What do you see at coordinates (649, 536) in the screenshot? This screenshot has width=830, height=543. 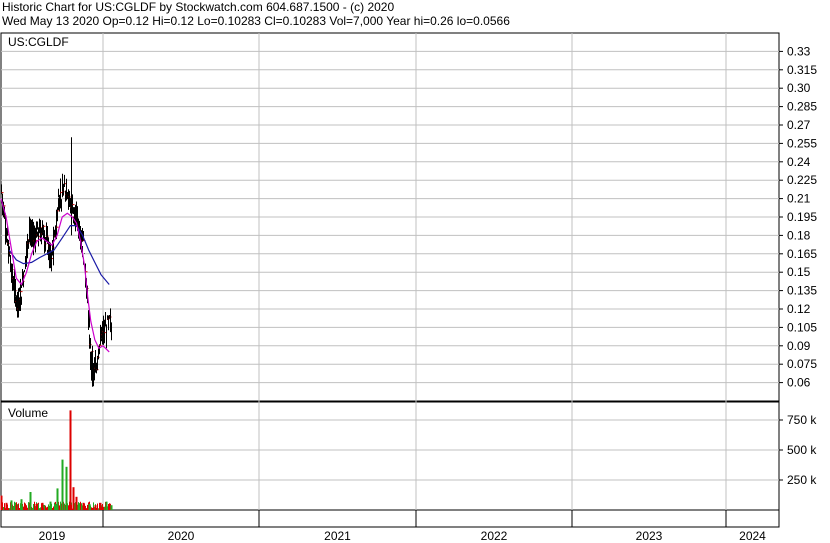 I see `year-label: 2023` at bounding box center [649, 536].